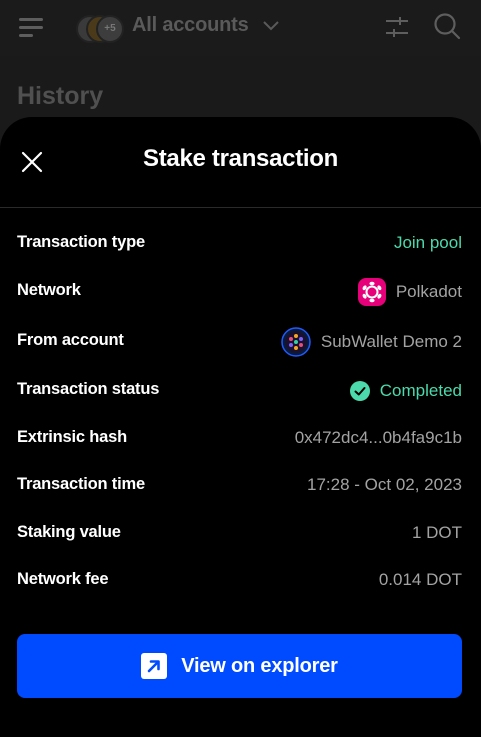  I want to click on divider, so click(240, 207).